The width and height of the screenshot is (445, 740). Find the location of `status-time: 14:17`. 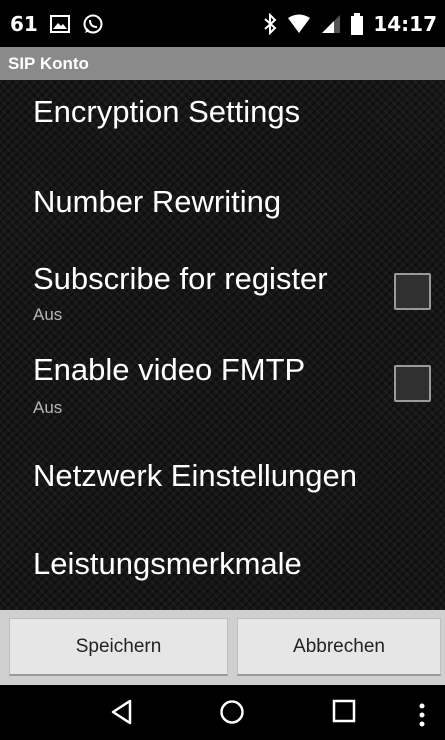

status-time: 14:17 is located at coordinates (405, 23).